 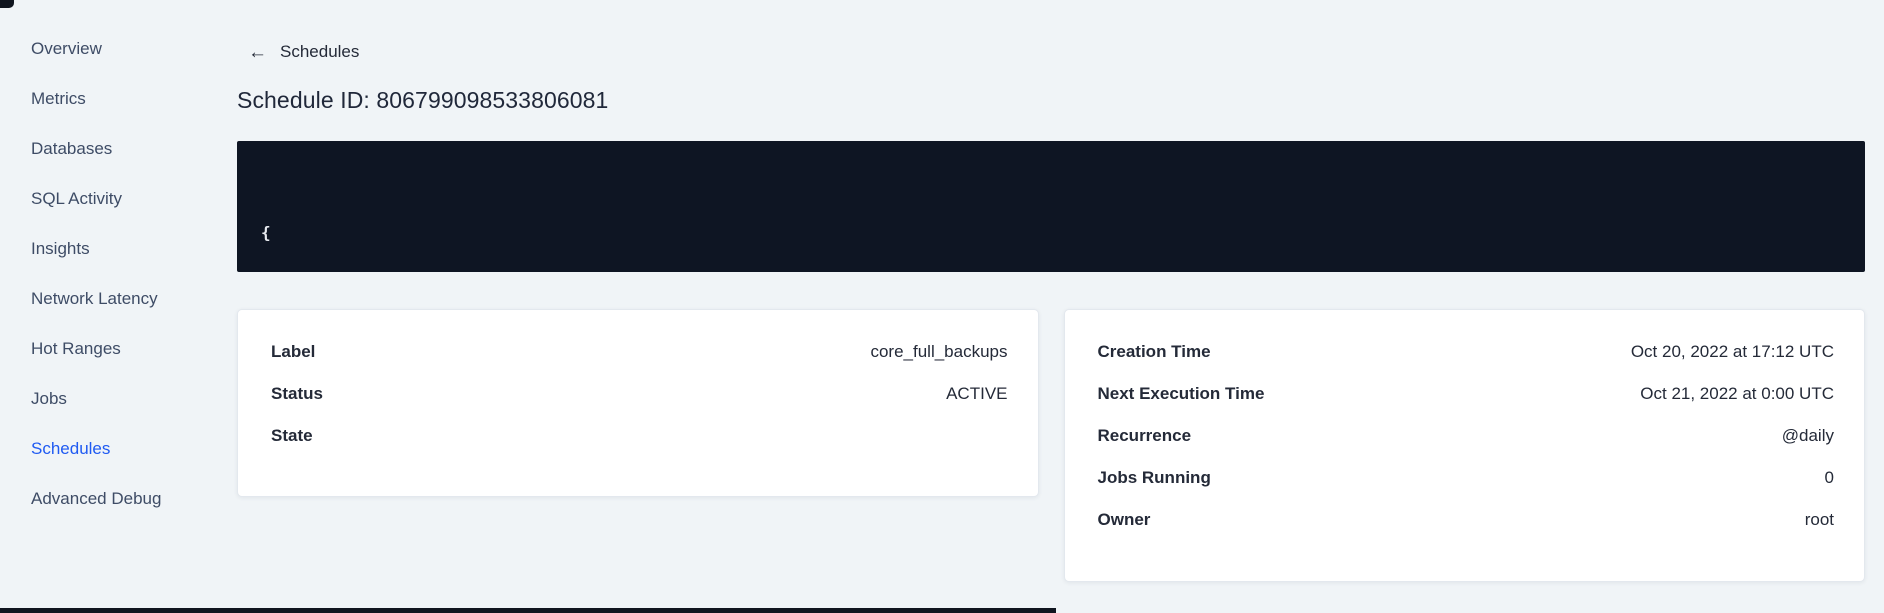 What do you see at coordinates (297, 393) in the screenshot?
I see `detail-row-key: Status` at bounding box center [297, 393].